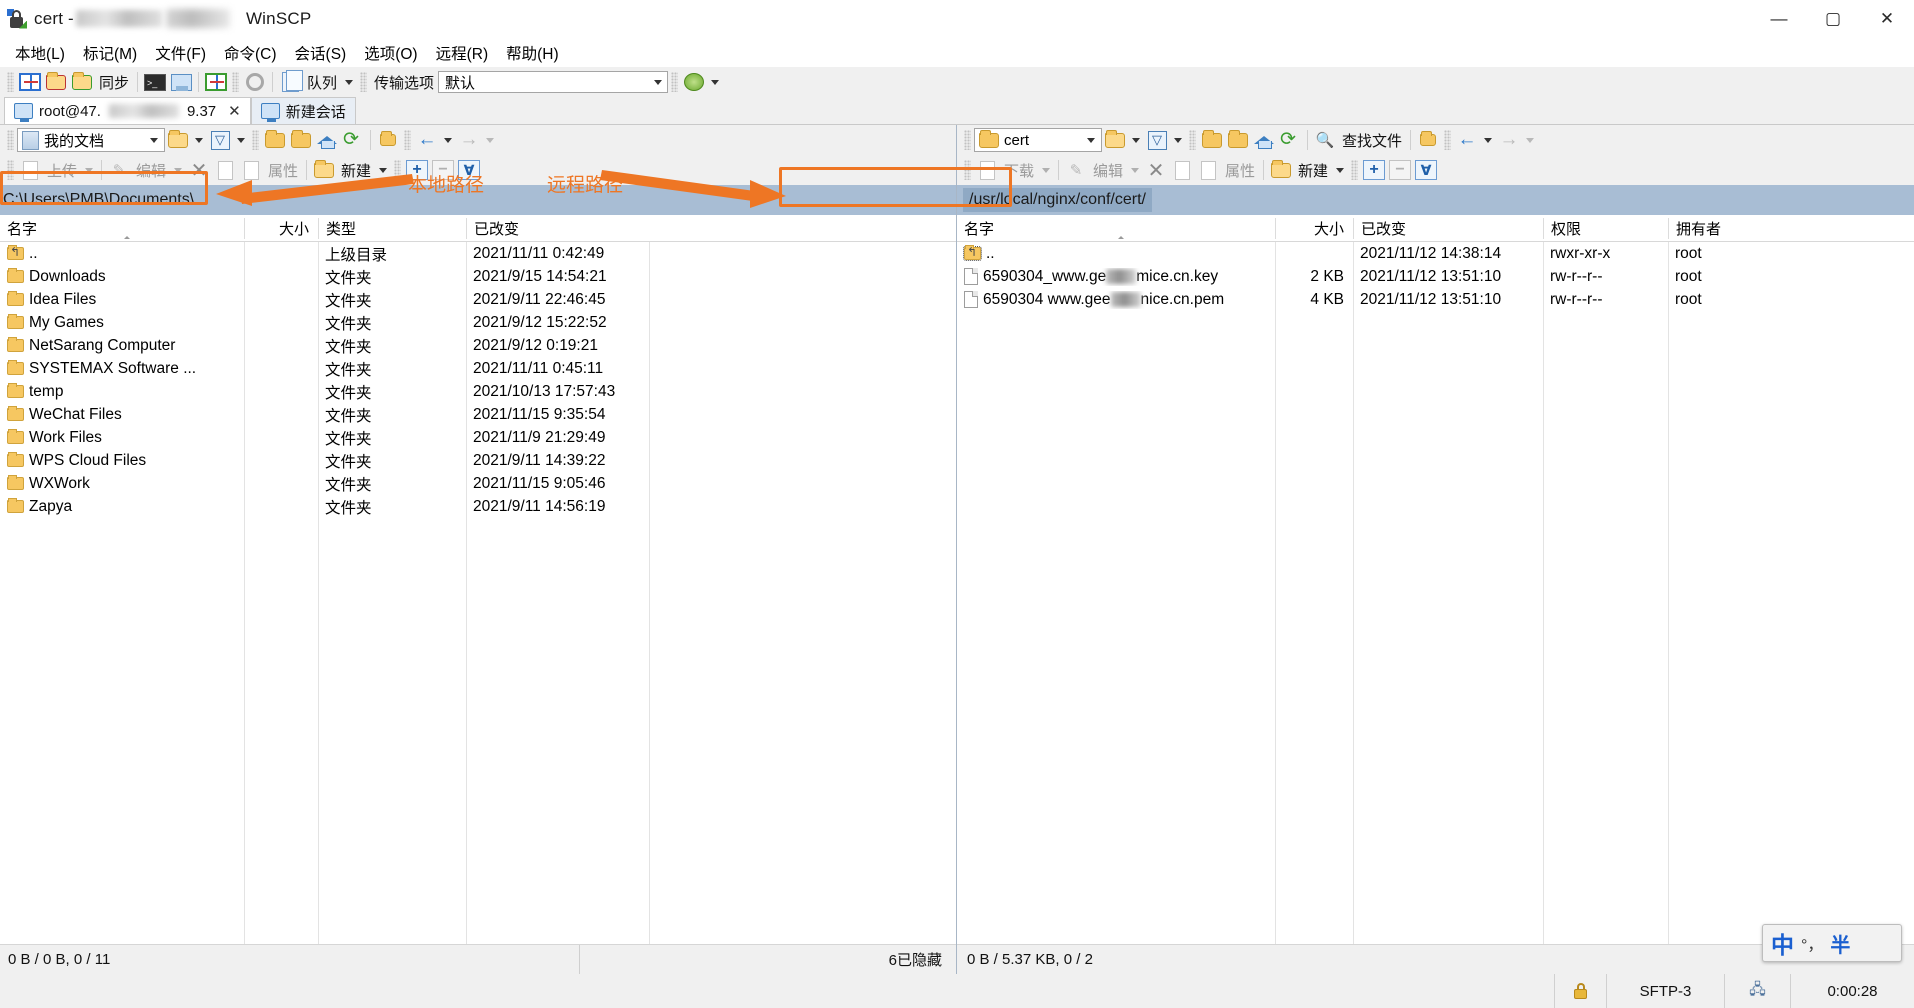 This screenshot has height=1008, width=1914. Describe the element at coordinates (469, 140) in the screenshot. I see `local-forward-icon: →` at that location.